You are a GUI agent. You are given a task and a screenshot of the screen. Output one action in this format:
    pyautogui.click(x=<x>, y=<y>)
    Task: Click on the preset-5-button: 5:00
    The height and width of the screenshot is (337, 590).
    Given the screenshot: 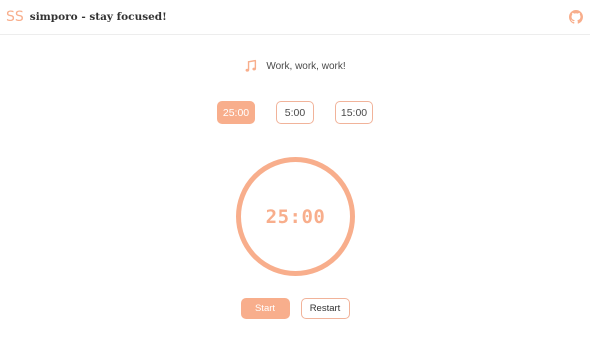 What is the action you would take?
    pyautogui.click(x=295, y=112)
    